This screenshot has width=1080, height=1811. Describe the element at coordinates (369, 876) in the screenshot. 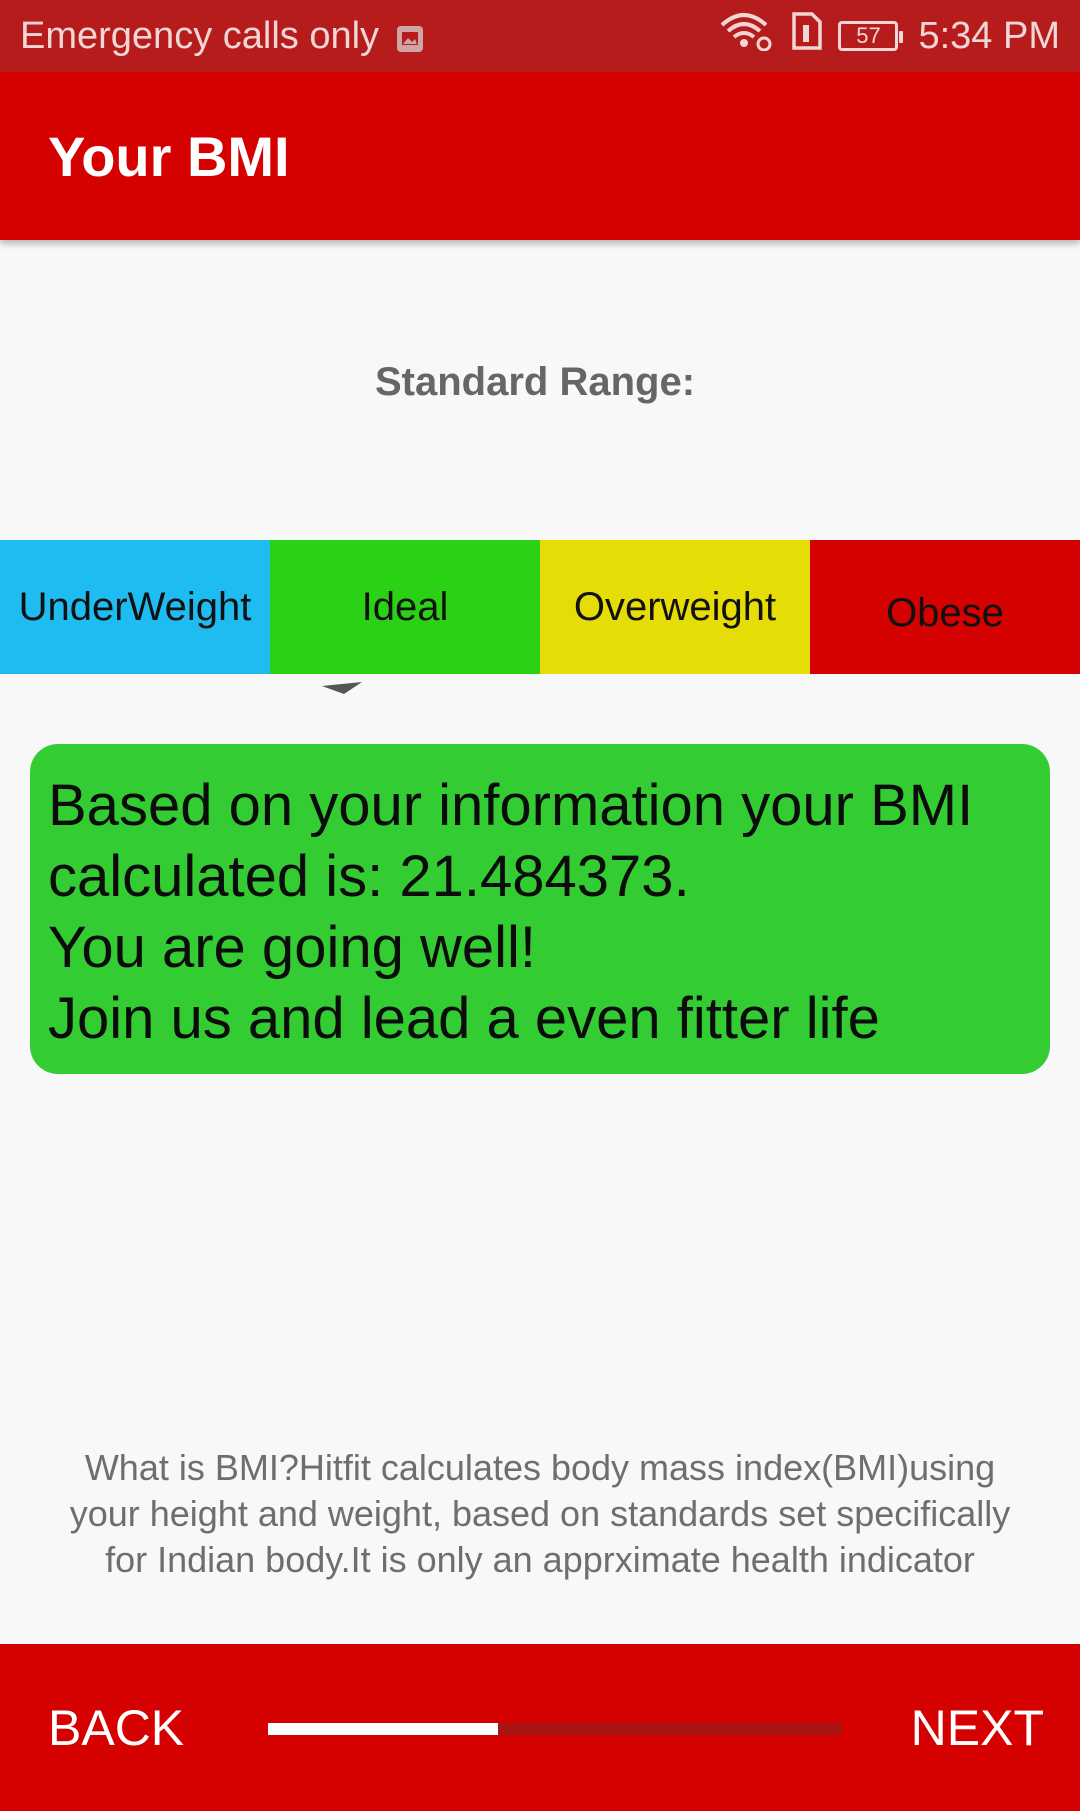

I see `result-line-2: calculated is: 21.484373.` at that location.